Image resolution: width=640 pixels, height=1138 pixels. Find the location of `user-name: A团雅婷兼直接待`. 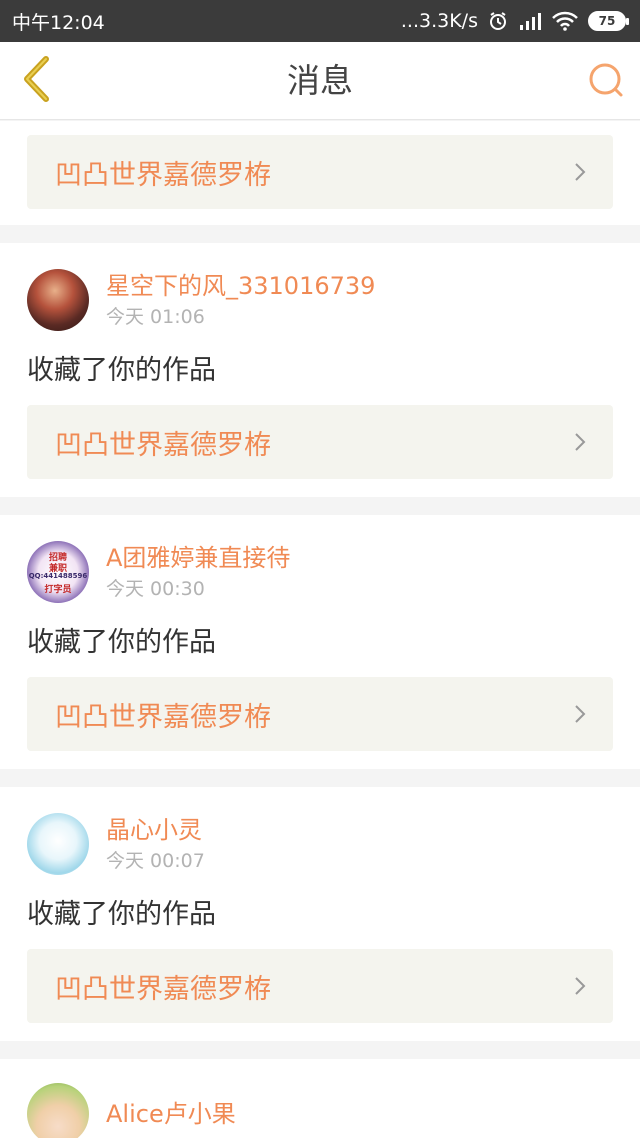

user-name: A团雅婷兼直接待 is located at coordinates (198, 558).